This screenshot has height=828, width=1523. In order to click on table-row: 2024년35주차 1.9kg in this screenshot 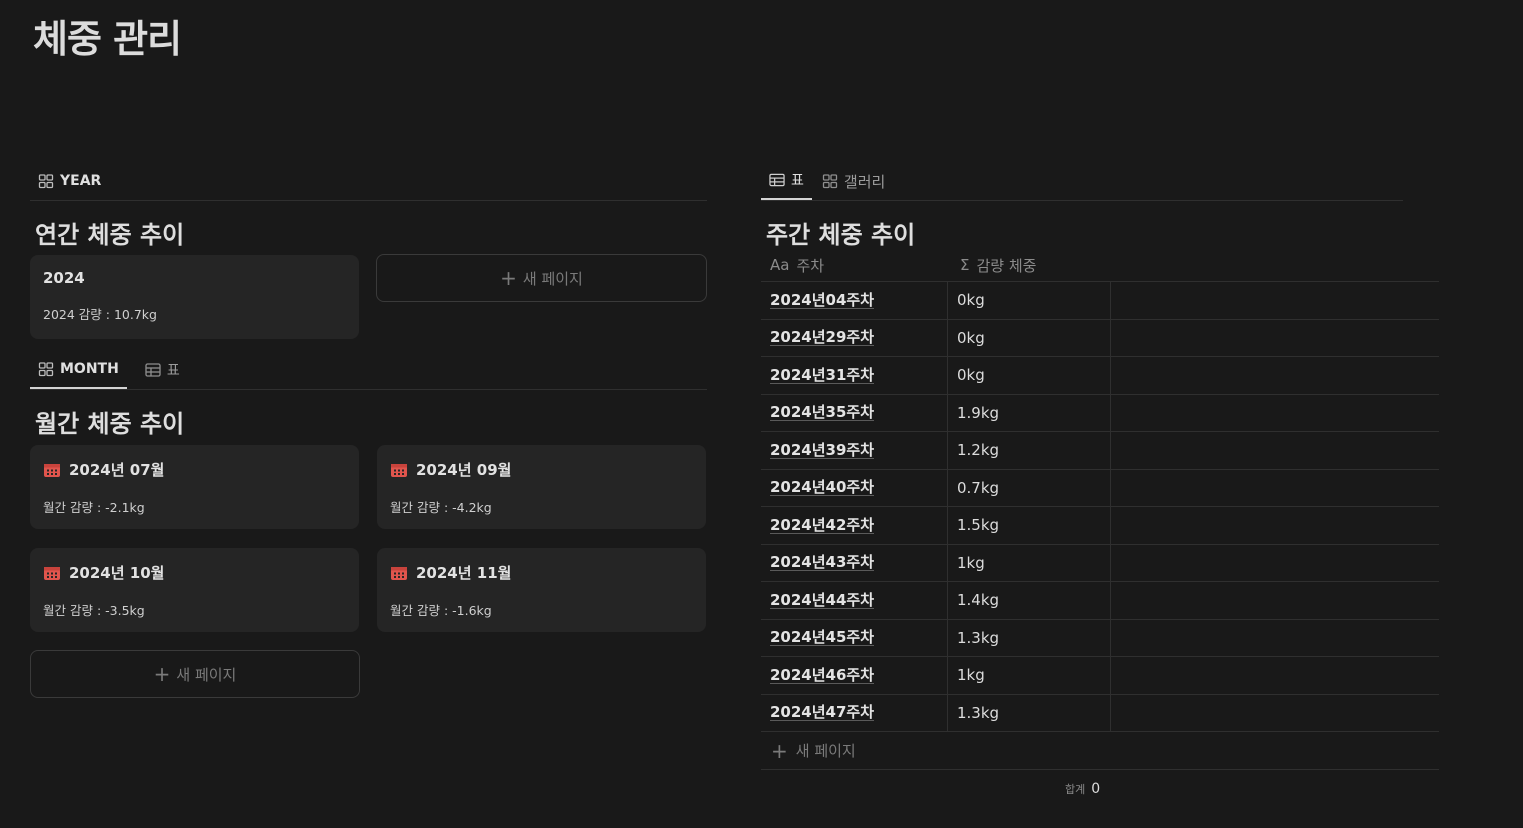, I will do `click(1100, 413)`.